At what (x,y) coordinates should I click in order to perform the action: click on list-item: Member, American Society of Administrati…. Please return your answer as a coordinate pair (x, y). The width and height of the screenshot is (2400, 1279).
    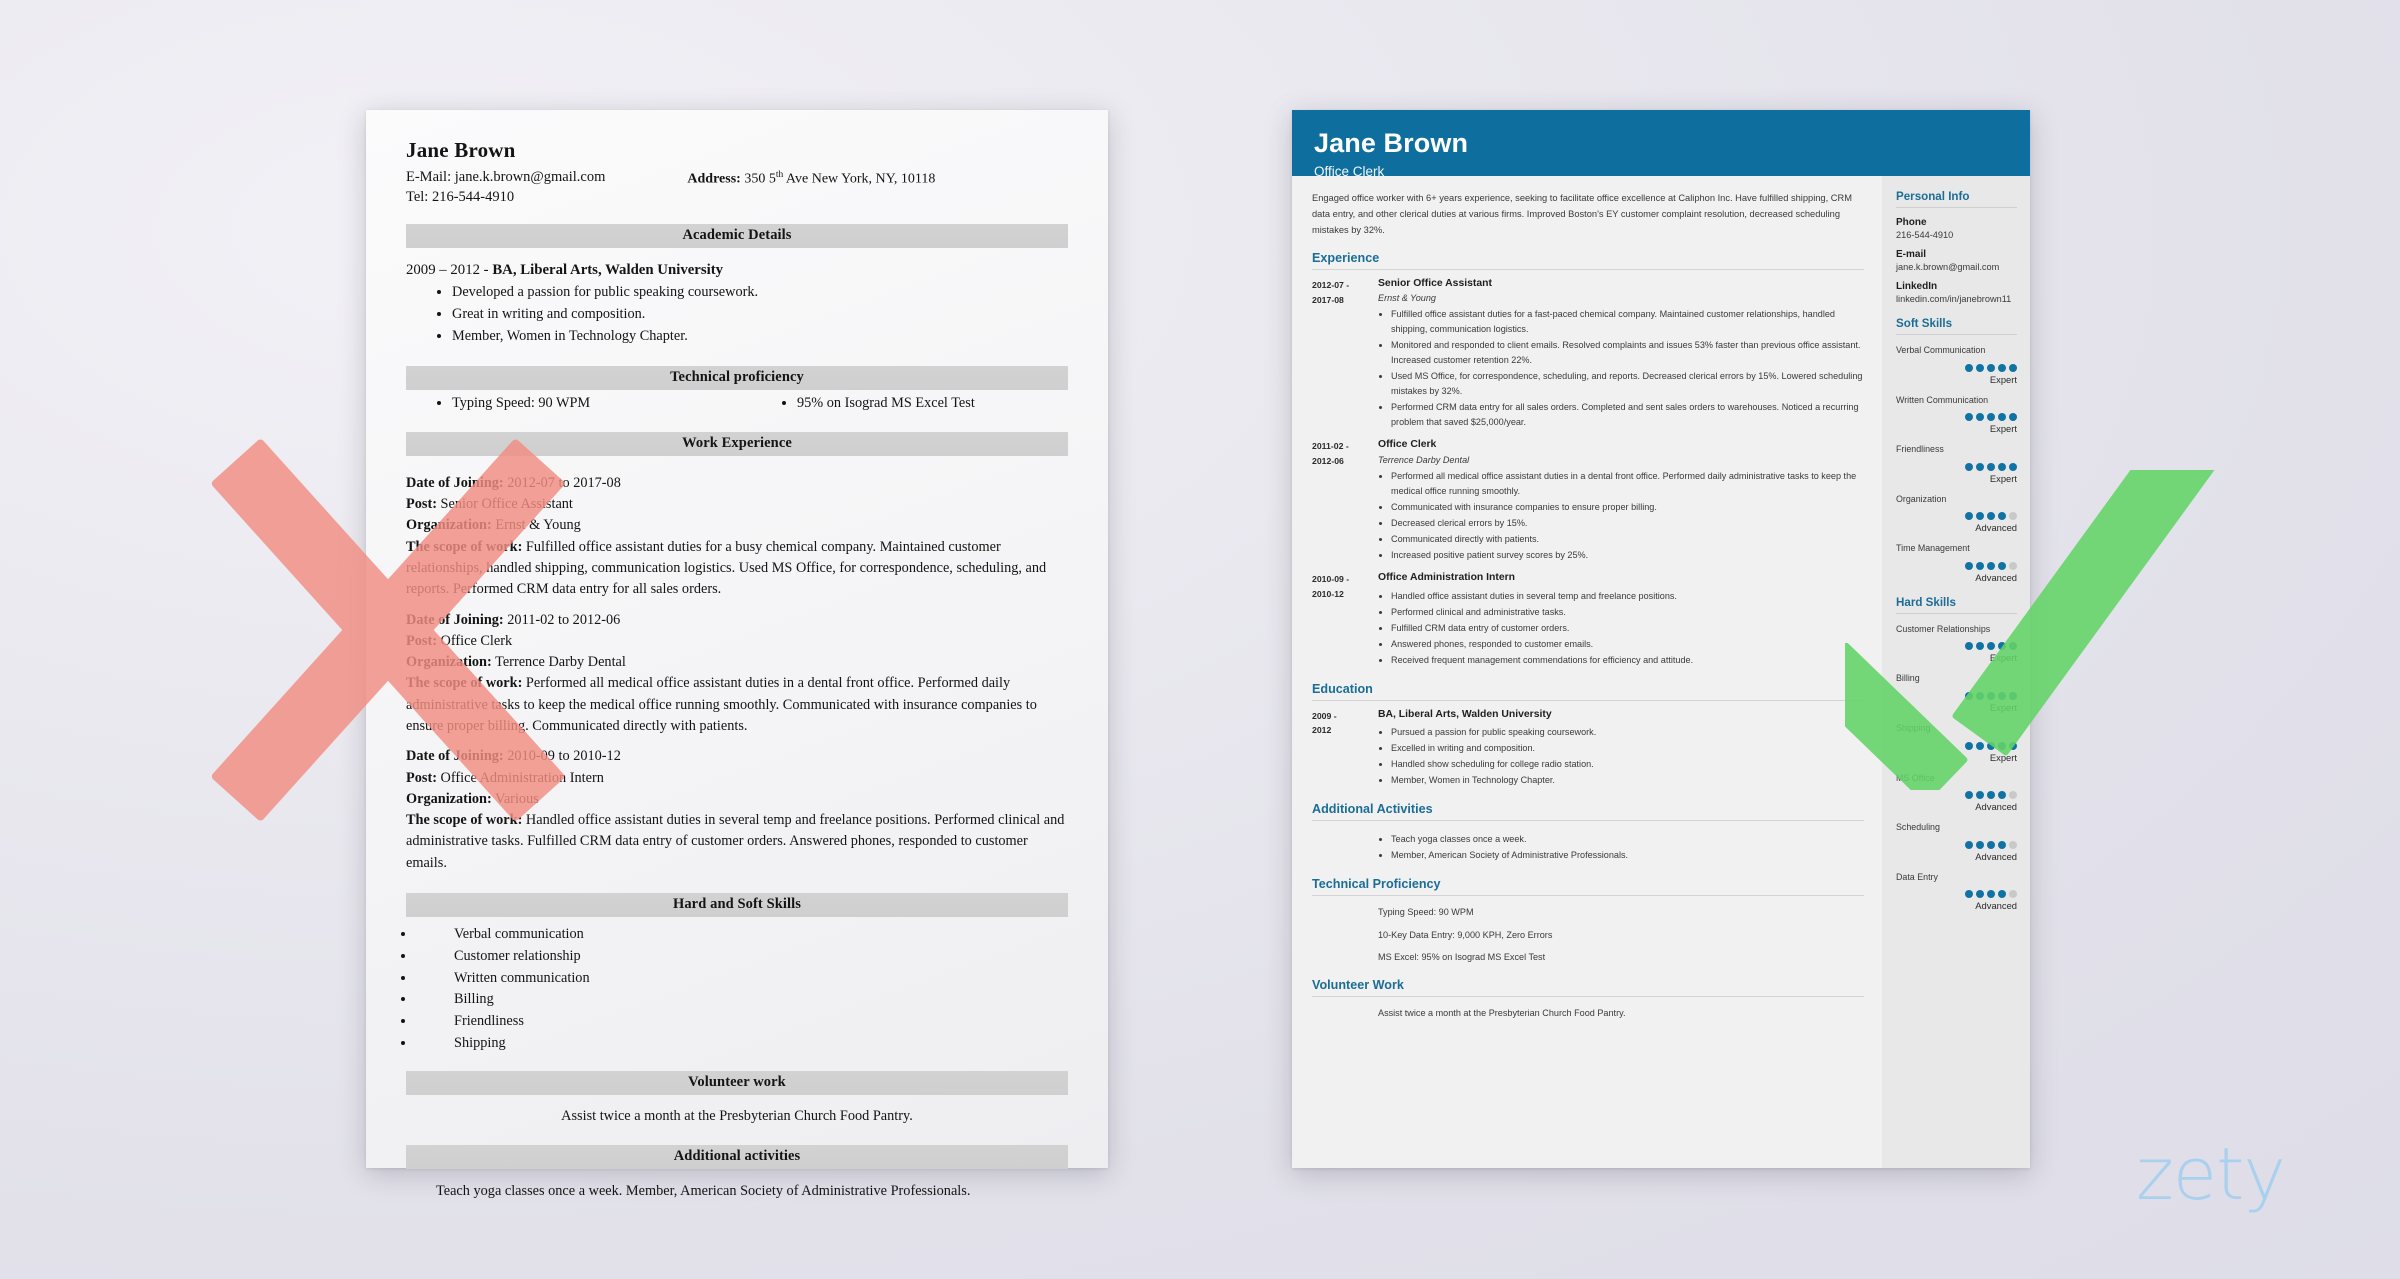
    Looking at the image, I should click on (1627, 855).